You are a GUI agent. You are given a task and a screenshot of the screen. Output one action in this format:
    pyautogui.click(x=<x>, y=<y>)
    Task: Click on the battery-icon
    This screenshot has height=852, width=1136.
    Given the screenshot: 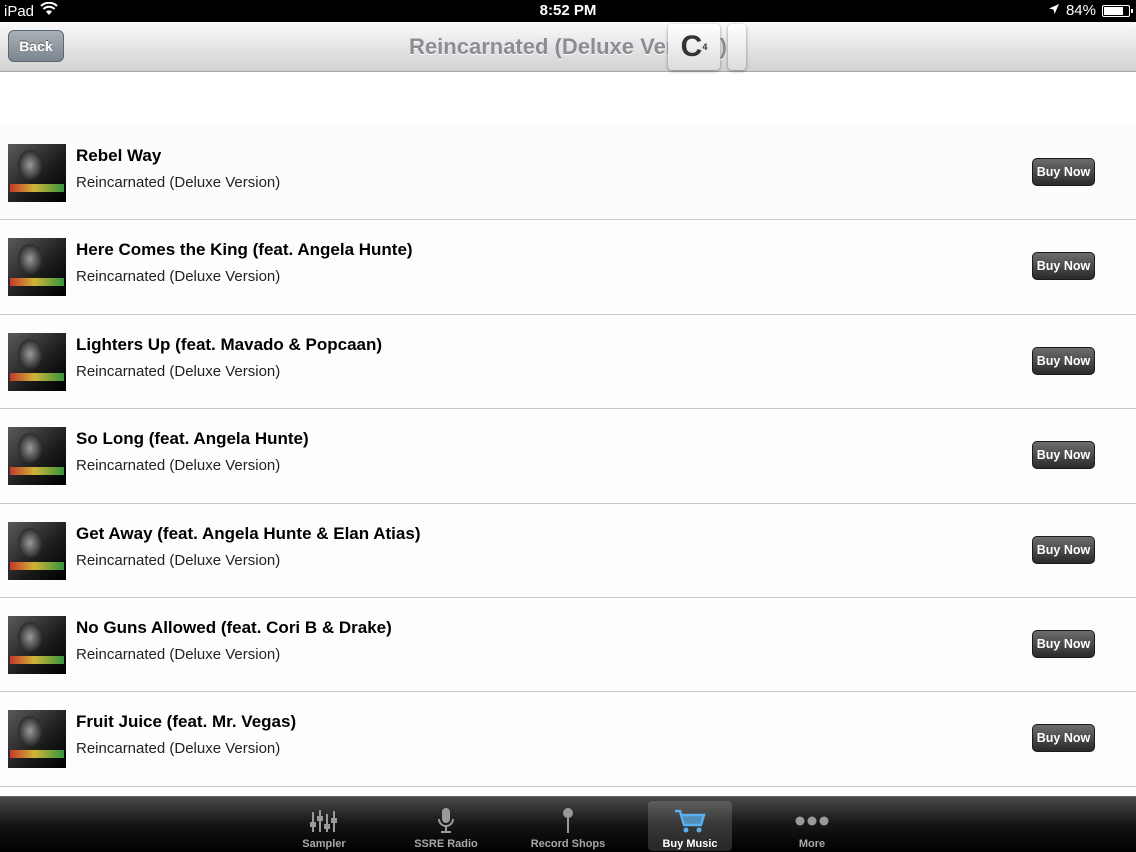 What is the action you would take?
    pyautogui.click(x=1117, y=10)
    